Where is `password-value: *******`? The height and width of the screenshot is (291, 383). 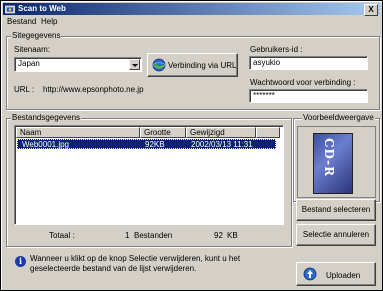 password-value: ******* is located at coordinates (264, 95).